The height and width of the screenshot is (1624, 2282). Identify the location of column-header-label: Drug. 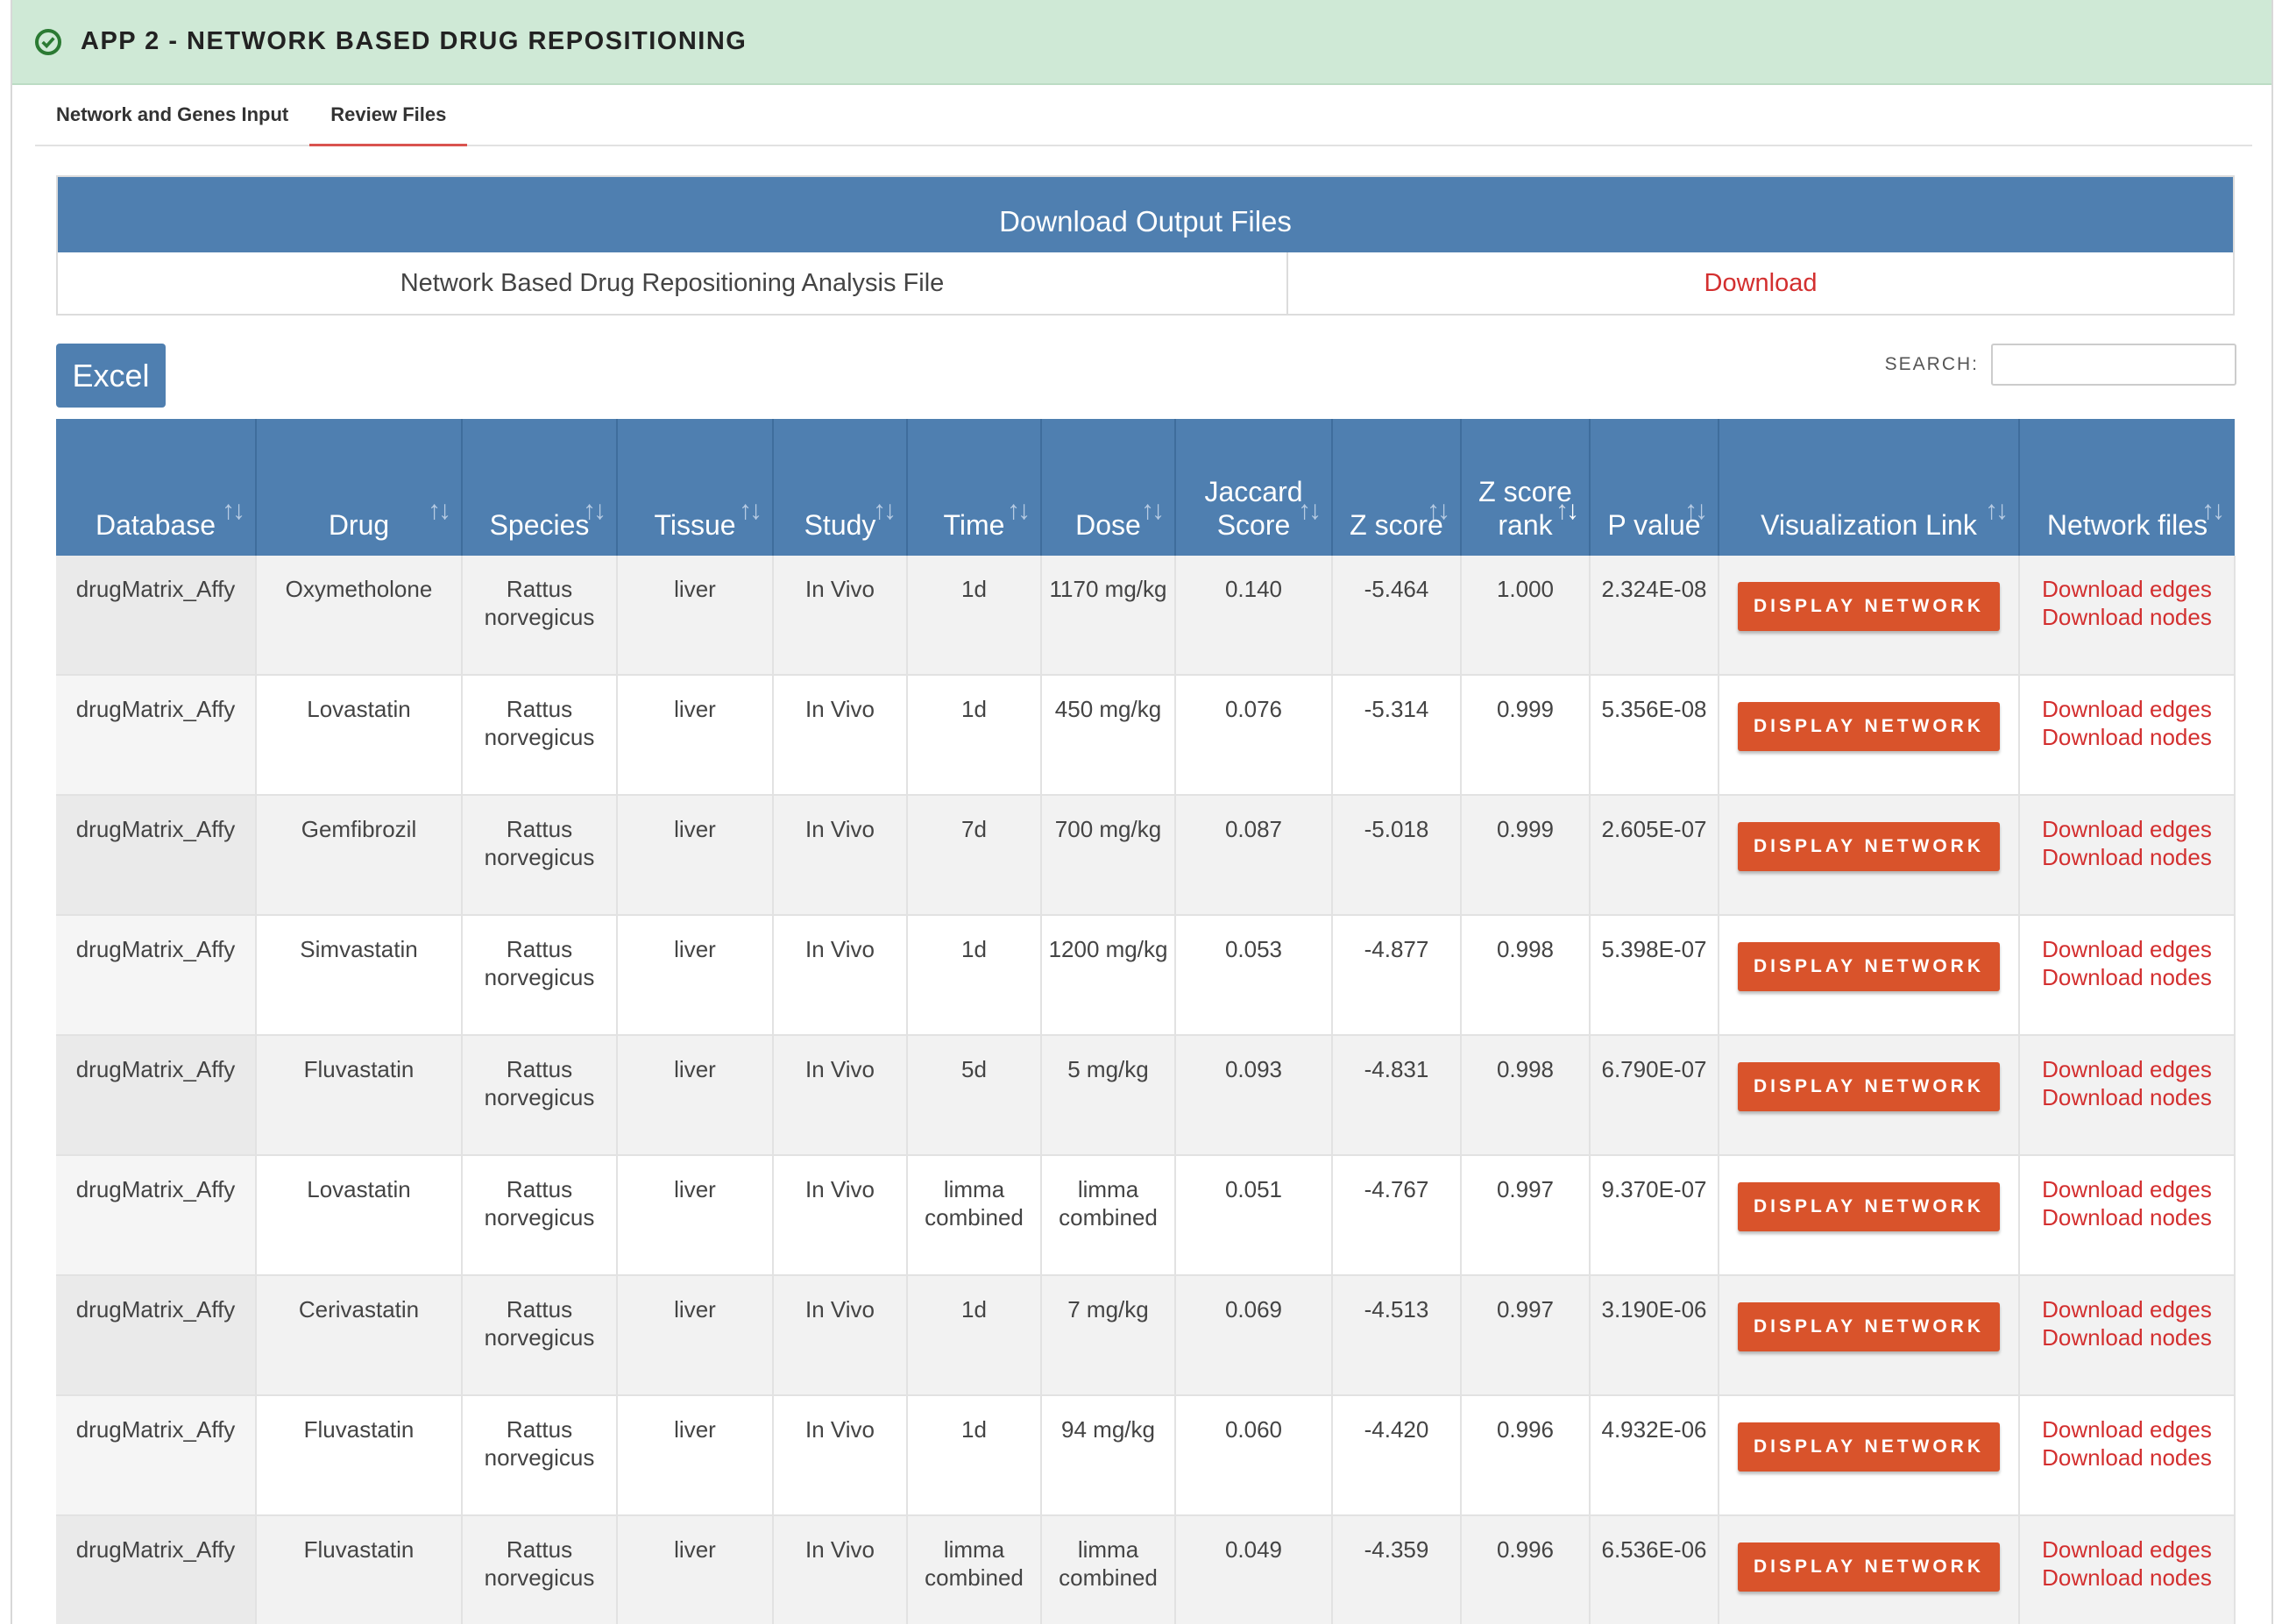
(359, 525).